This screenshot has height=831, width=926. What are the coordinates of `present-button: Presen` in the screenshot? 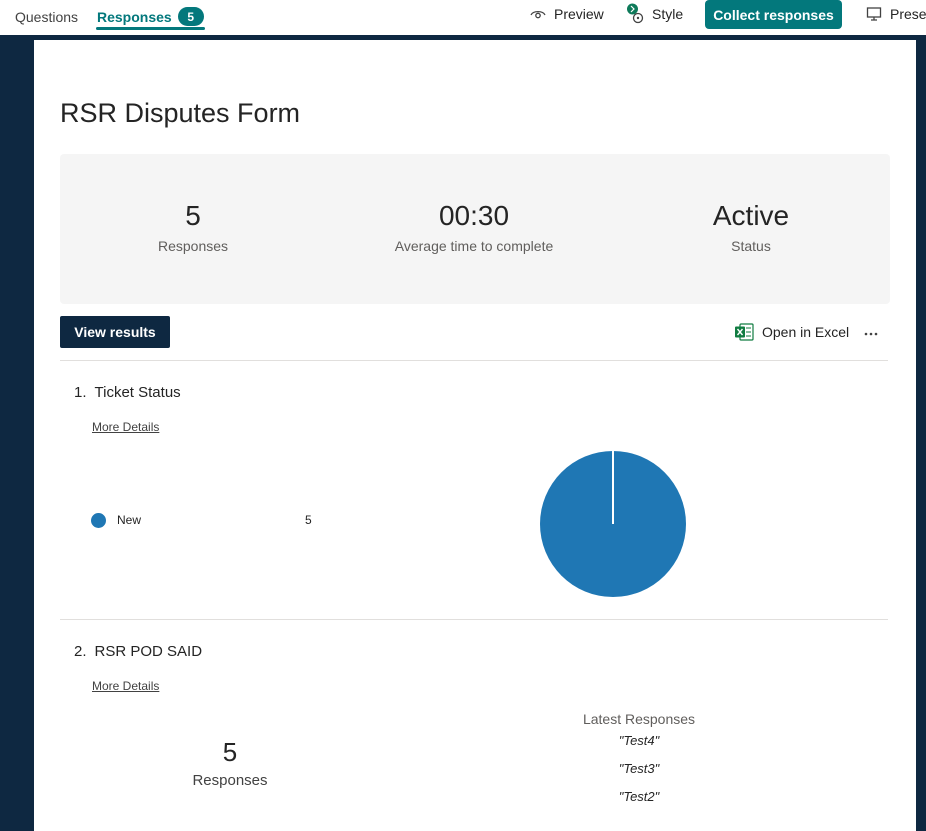 It's located at (896, 14).